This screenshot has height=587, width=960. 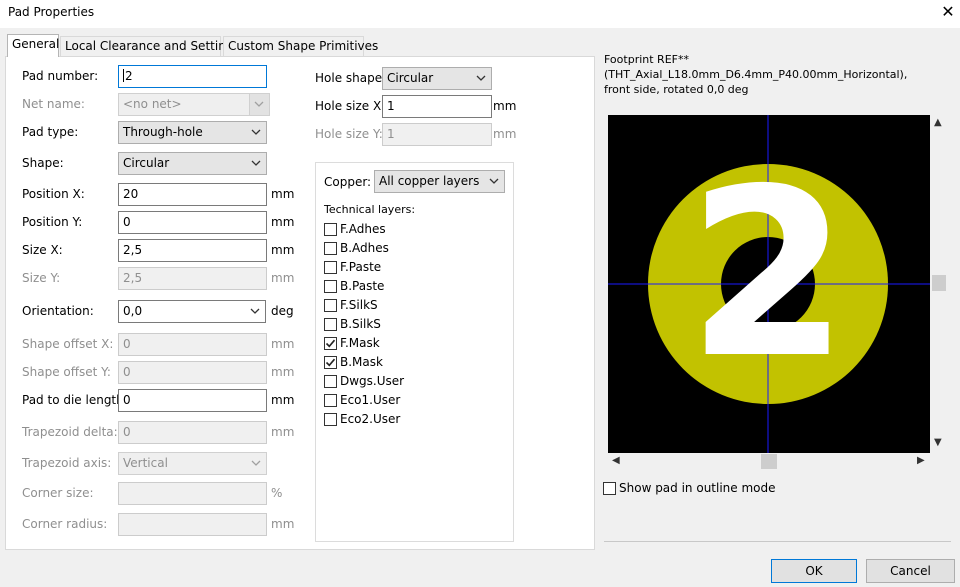 I want to click on size-y-label: Size Y:, so click(x=41, y=278).